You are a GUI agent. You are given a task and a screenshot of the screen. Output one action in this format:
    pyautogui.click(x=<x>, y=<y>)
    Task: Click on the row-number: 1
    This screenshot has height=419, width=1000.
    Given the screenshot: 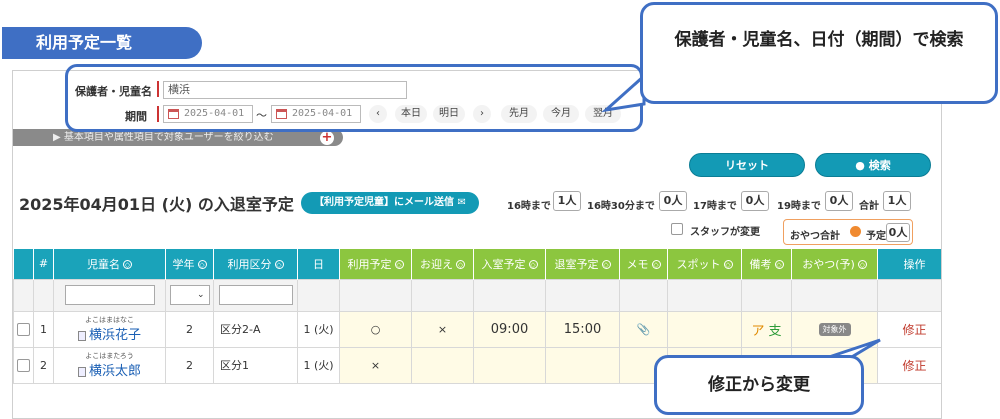 What is the action you would take?
    pyautogui.click(x=43, y=329)
    